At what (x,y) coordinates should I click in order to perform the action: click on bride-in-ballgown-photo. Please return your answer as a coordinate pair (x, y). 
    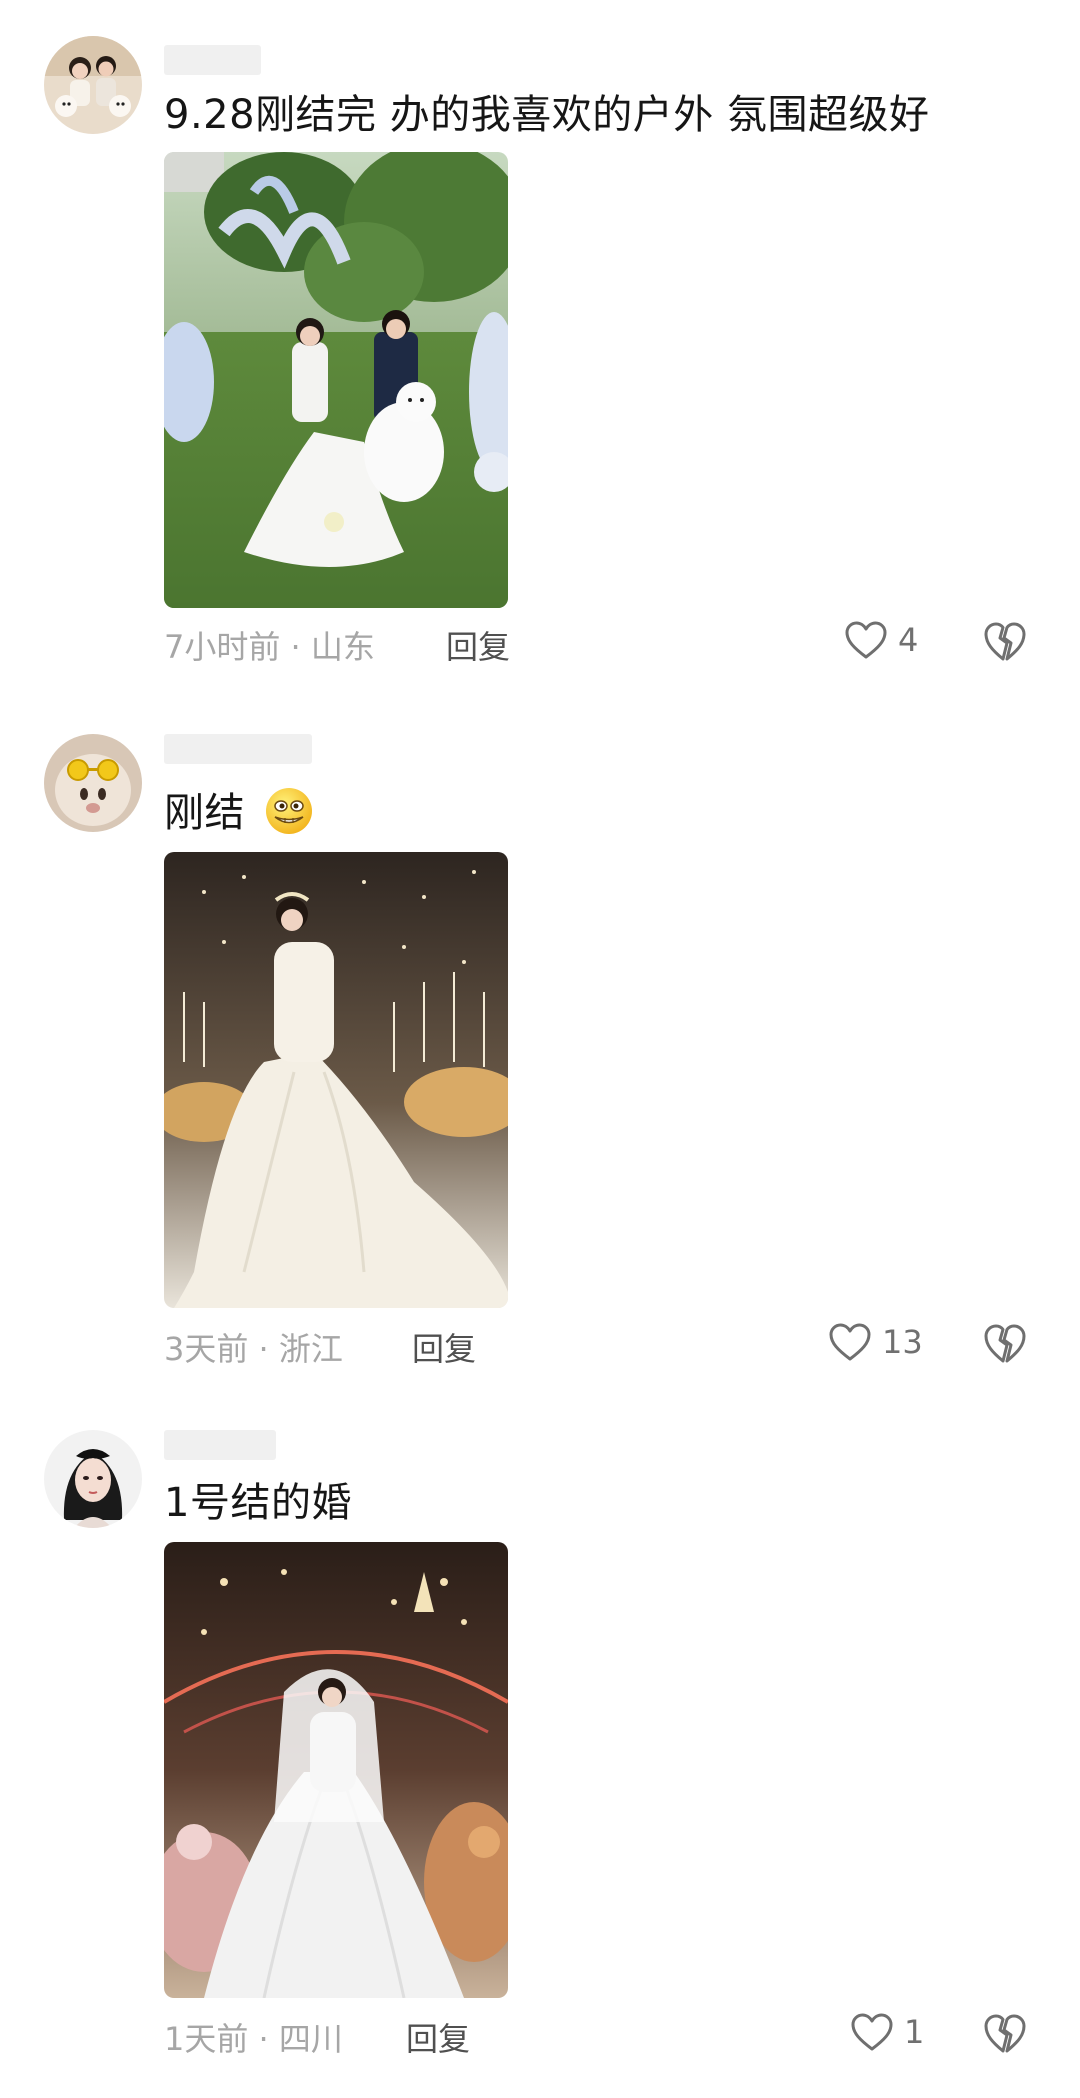
    Looking at the image, I should click on (336, 1080).